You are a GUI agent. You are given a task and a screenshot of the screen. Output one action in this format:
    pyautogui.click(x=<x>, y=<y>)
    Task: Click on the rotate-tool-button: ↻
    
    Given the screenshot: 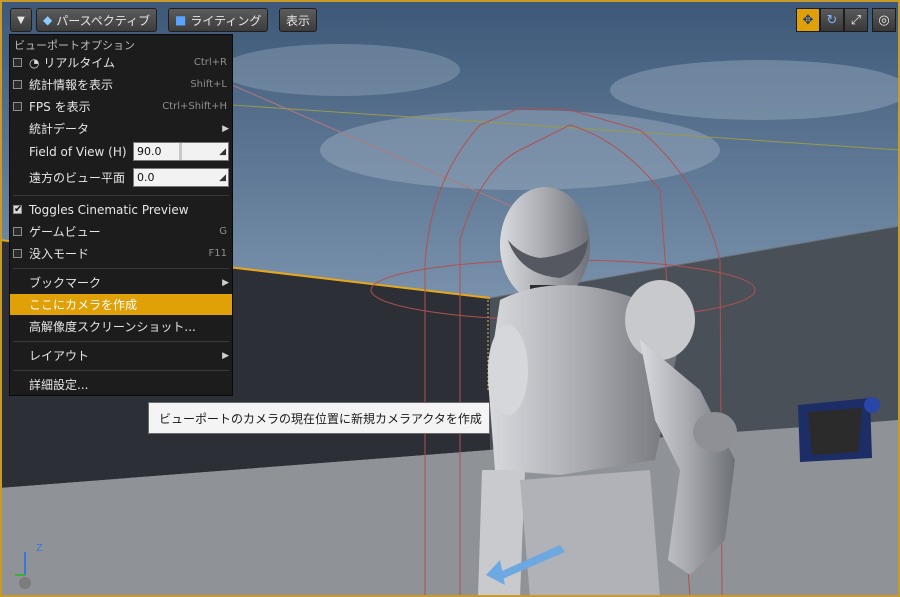 What is the action you would take?
    pyautogui.click(x=832, y=20)
    